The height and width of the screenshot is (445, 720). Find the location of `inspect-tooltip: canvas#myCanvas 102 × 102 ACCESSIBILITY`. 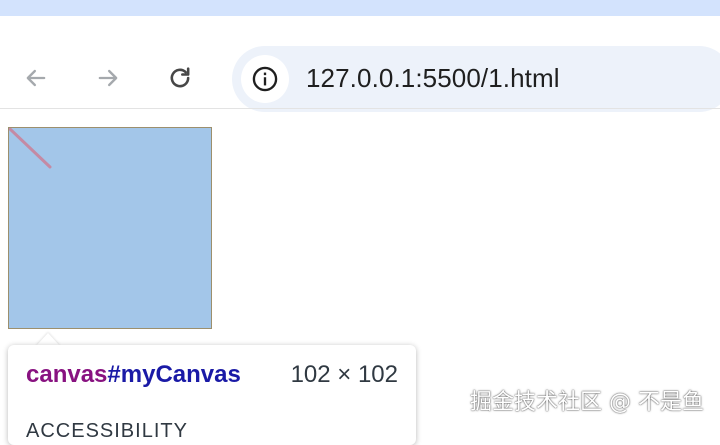

inspect-tooltip: canvas#myCanvas 102 × 102 ACCESSIBILITY is located at coordinates (212, 395).